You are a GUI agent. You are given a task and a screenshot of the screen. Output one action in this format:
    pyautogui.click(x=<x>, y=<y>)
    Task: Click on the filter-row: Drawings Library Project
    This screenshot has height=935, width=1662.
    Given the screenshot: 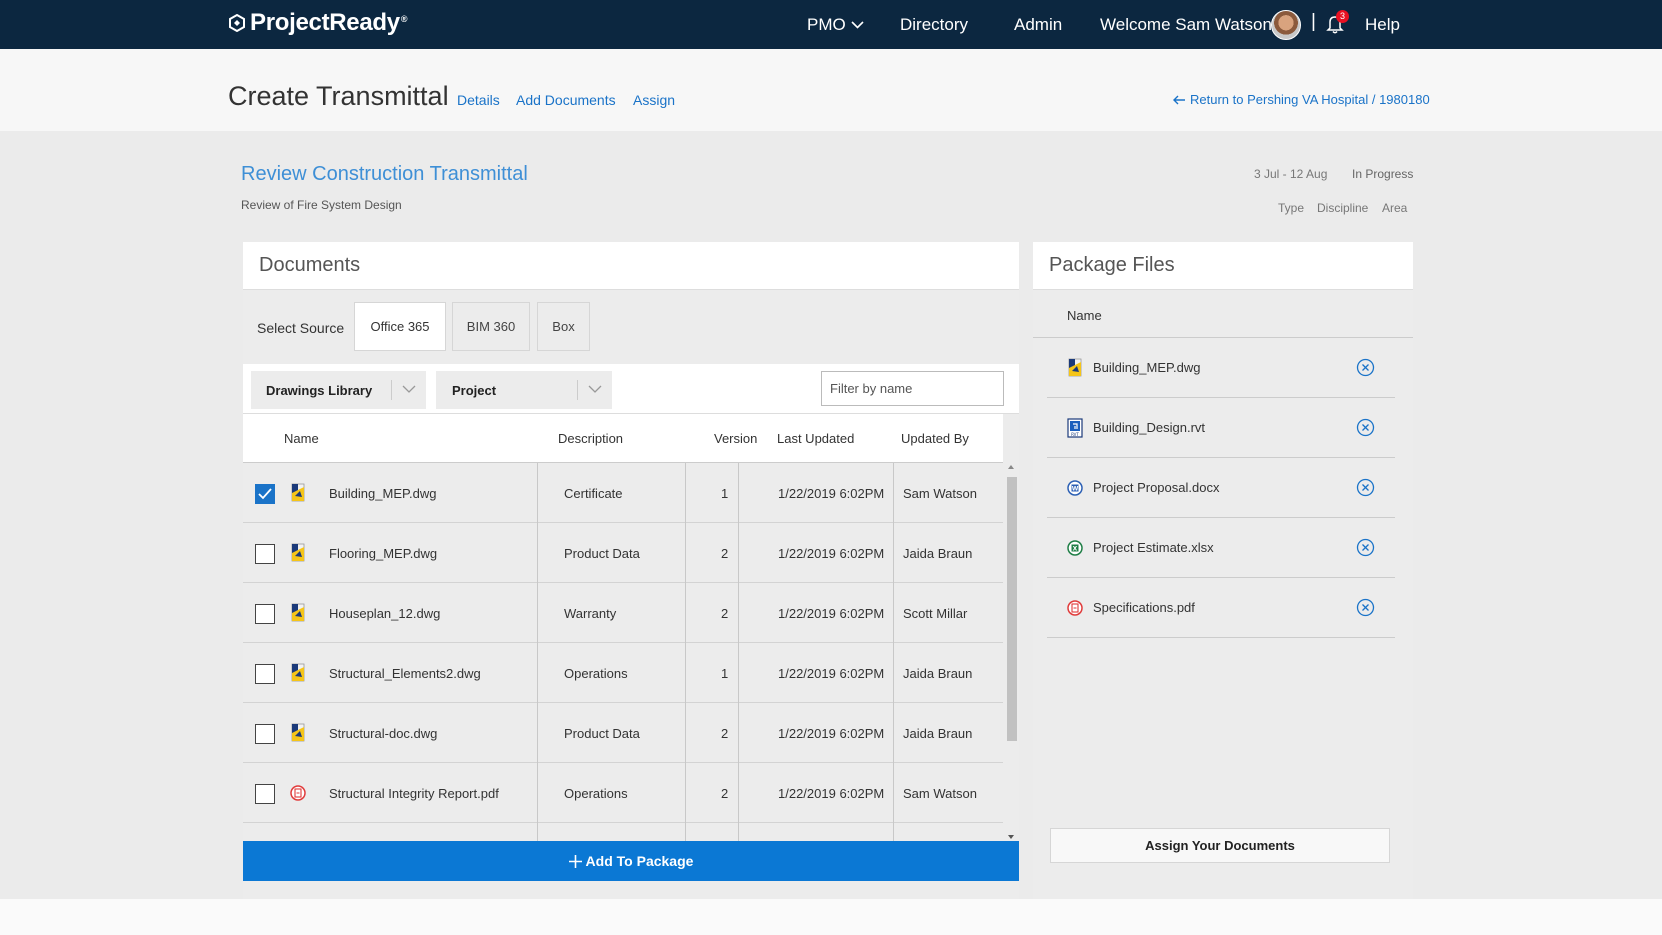 What is the action you would take?
    pyautogui.click(x=631, y=389)
    